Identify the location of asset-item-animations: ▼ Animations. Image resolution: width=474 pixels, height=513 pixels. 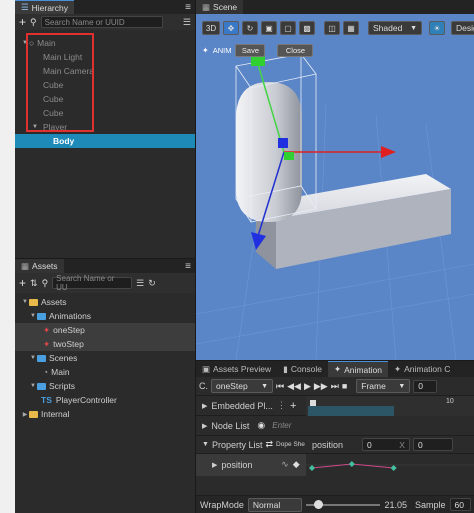
(105, 316).